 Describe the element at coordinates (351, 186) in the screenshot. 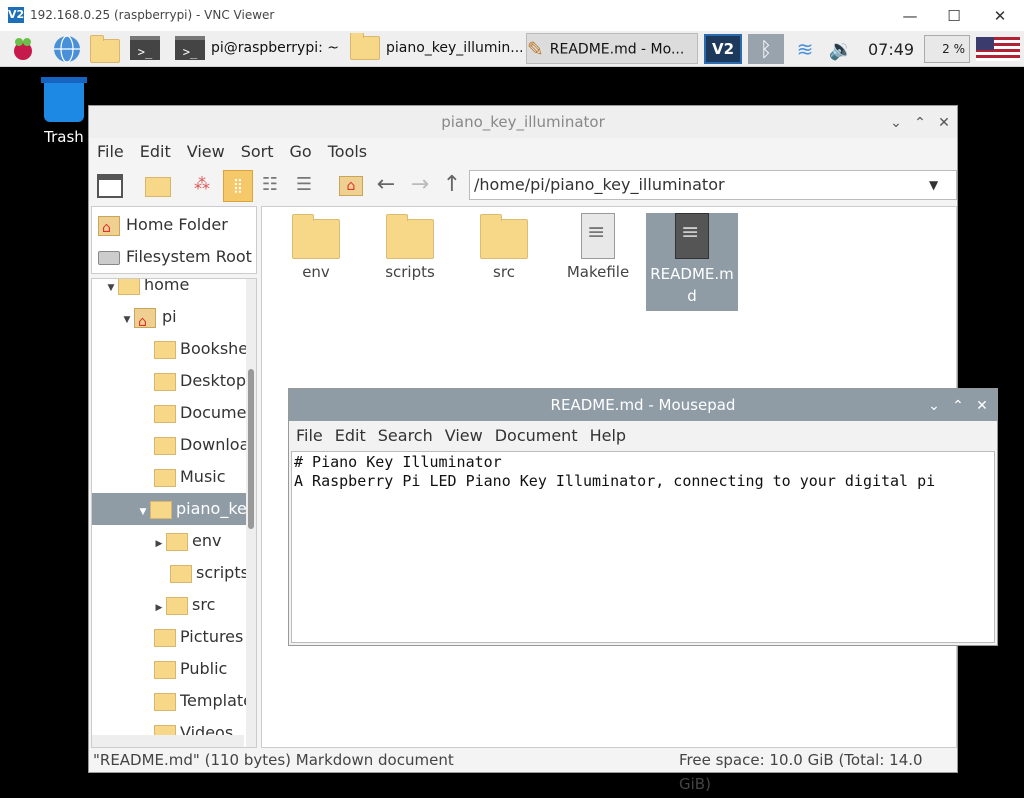

I see `home-icon: ⌂` at that location.